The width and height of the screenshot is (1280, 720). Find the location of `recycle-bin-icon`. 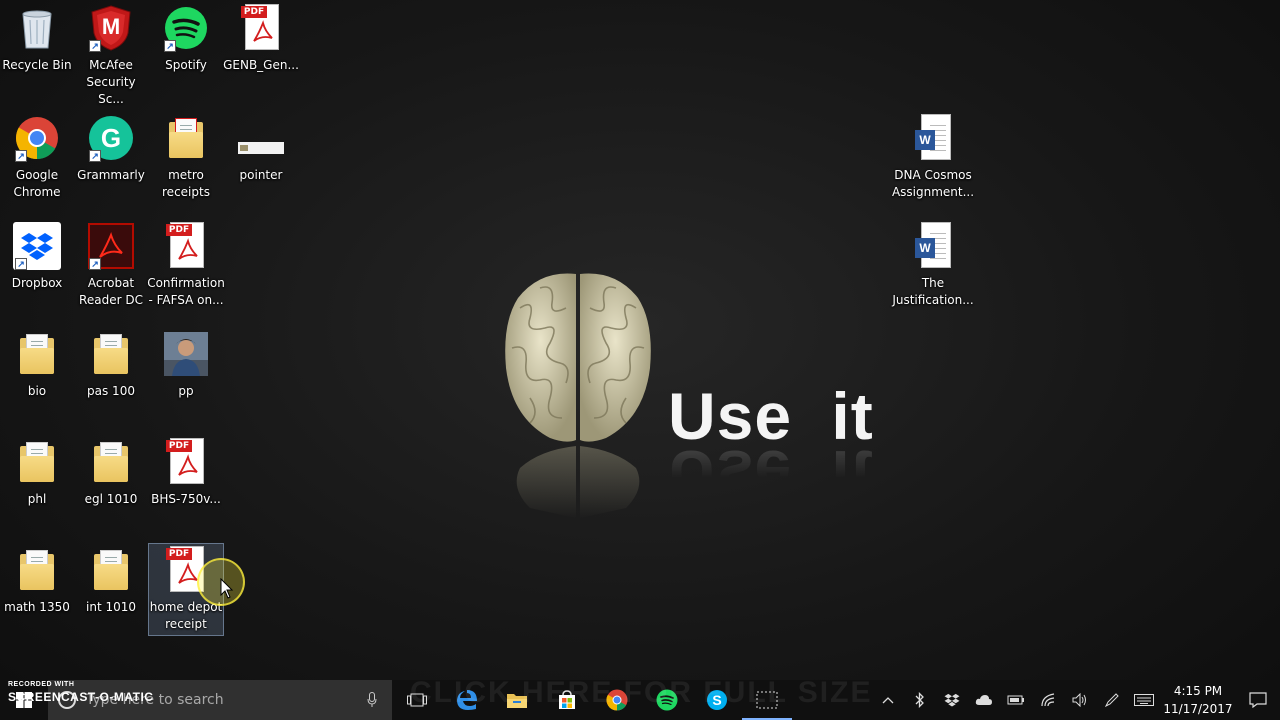

recycle-bin-icon is located at coordinates (37, 28).